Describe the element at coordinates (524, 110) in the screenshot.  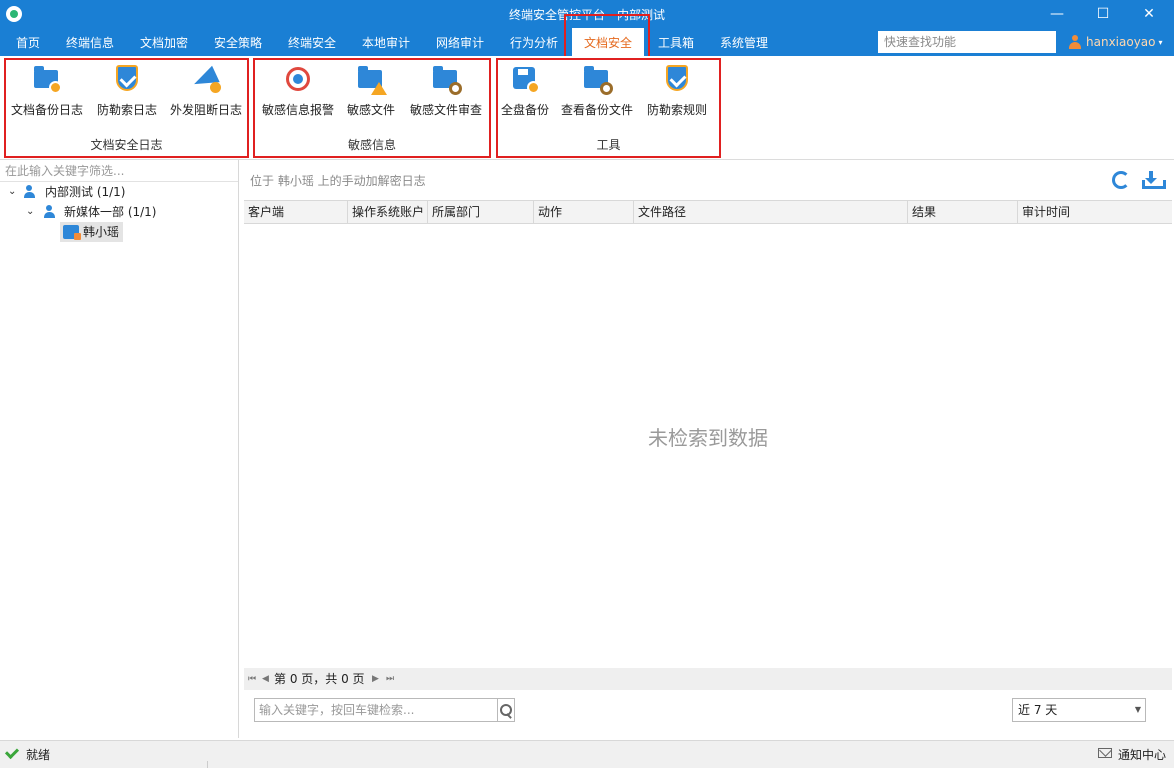
I see `button-label: 全盘备份` at that location.